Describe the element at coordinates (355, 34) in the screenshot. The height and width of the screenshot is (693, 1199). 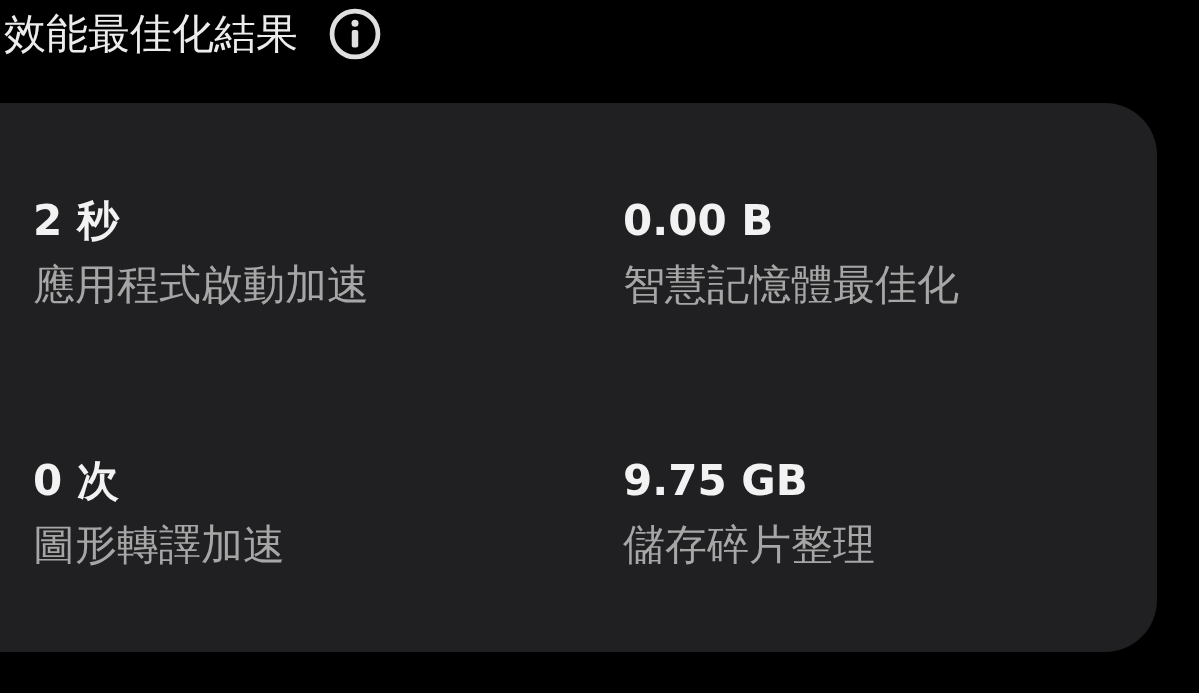
I see `info-icon` at that location.